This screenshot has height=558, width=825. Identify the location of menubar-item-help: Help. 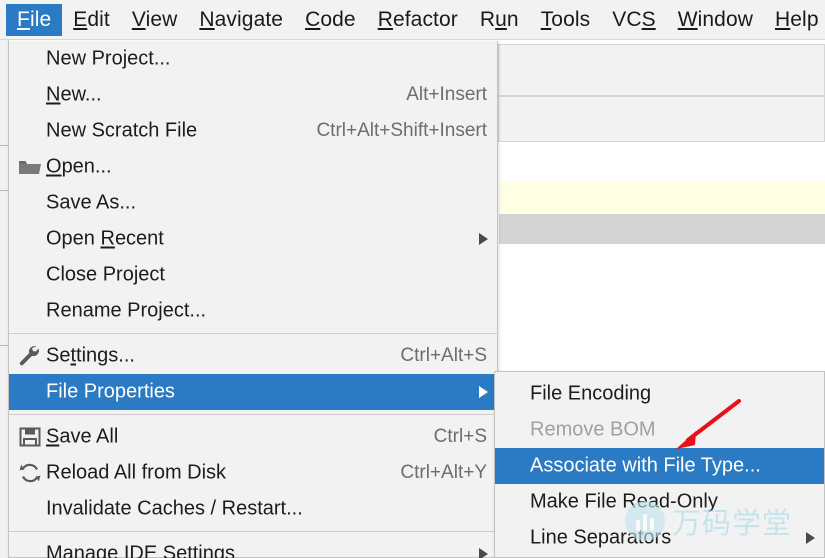
(794, 20).